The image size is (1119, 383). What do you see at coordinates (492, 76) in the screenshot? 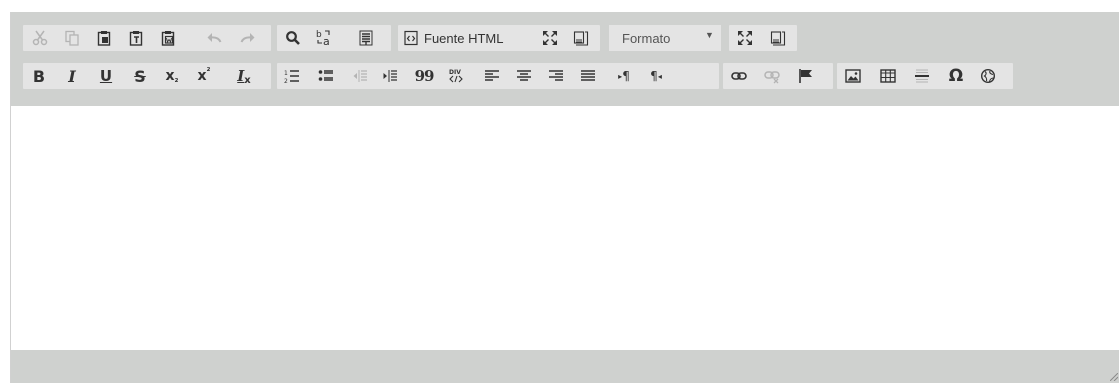
I see `align-left-icon` at bounding box center [492, 76].